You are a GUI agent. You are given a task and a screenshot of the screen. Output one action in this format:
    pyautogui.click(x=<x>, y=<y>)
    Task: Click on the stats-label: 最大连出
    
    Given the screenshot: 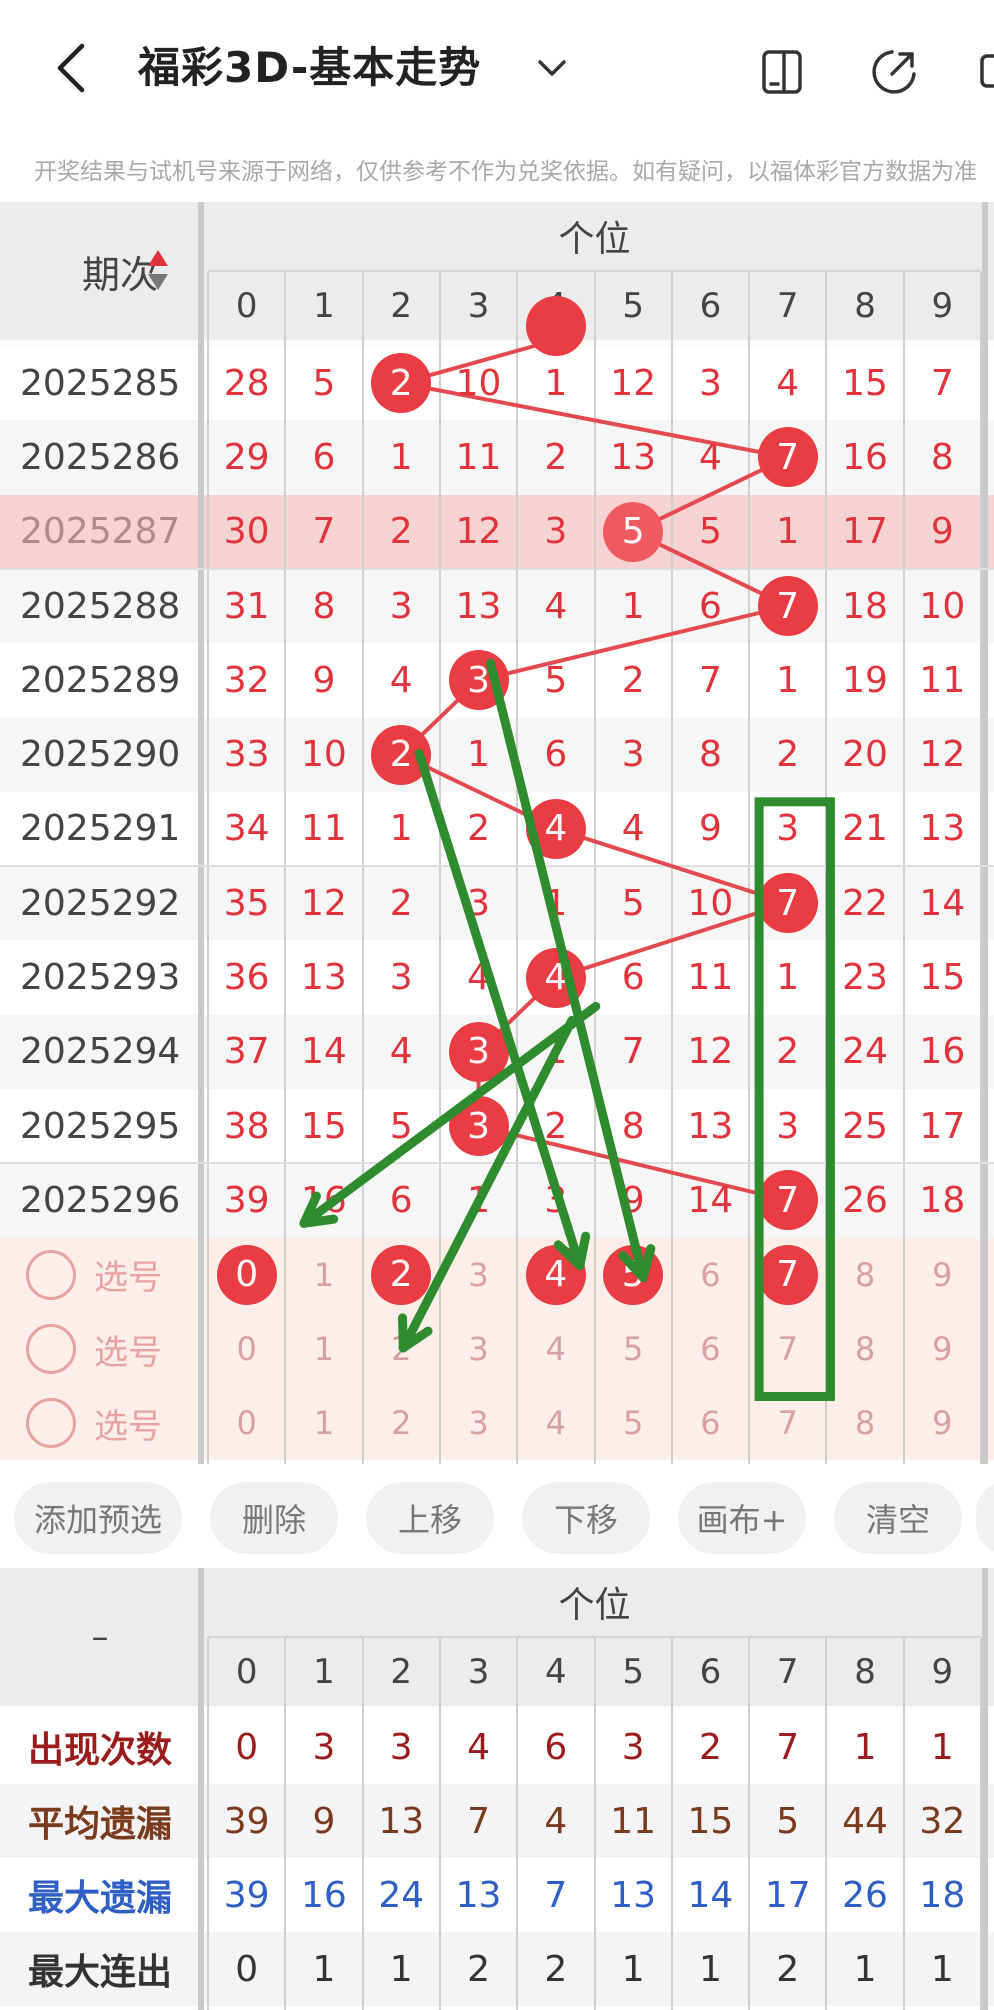 What is the action you would take?
    pyautogui.click(x=99, y=1972)
    